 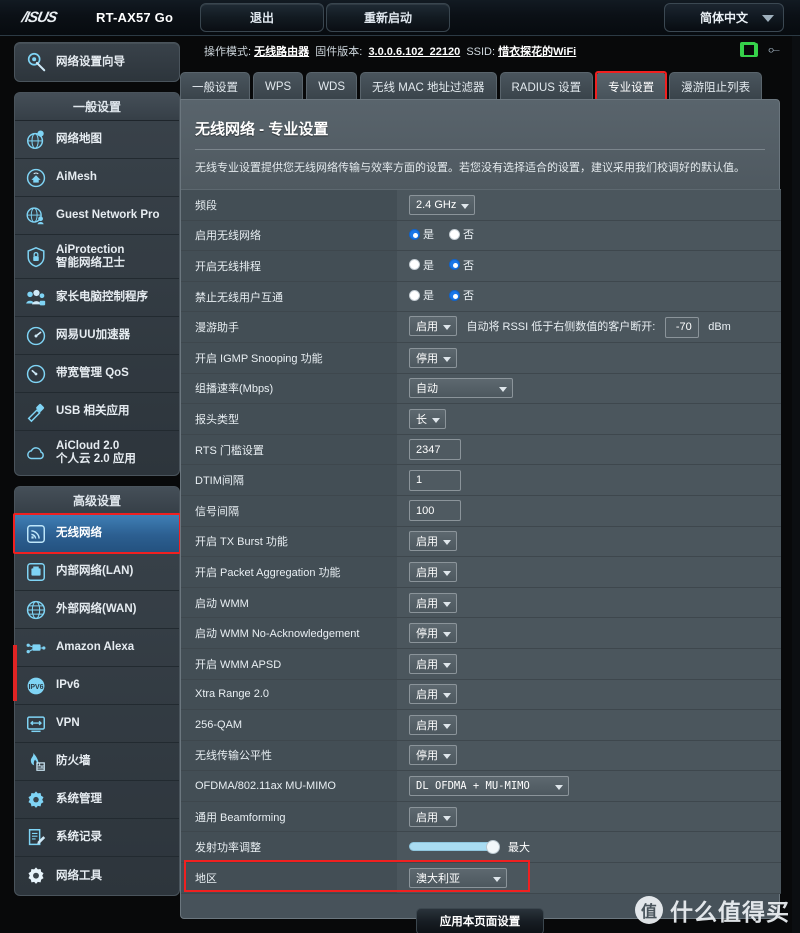 I want to click on table-row: 发射功率调整 最大, so click(x=481, y=847).